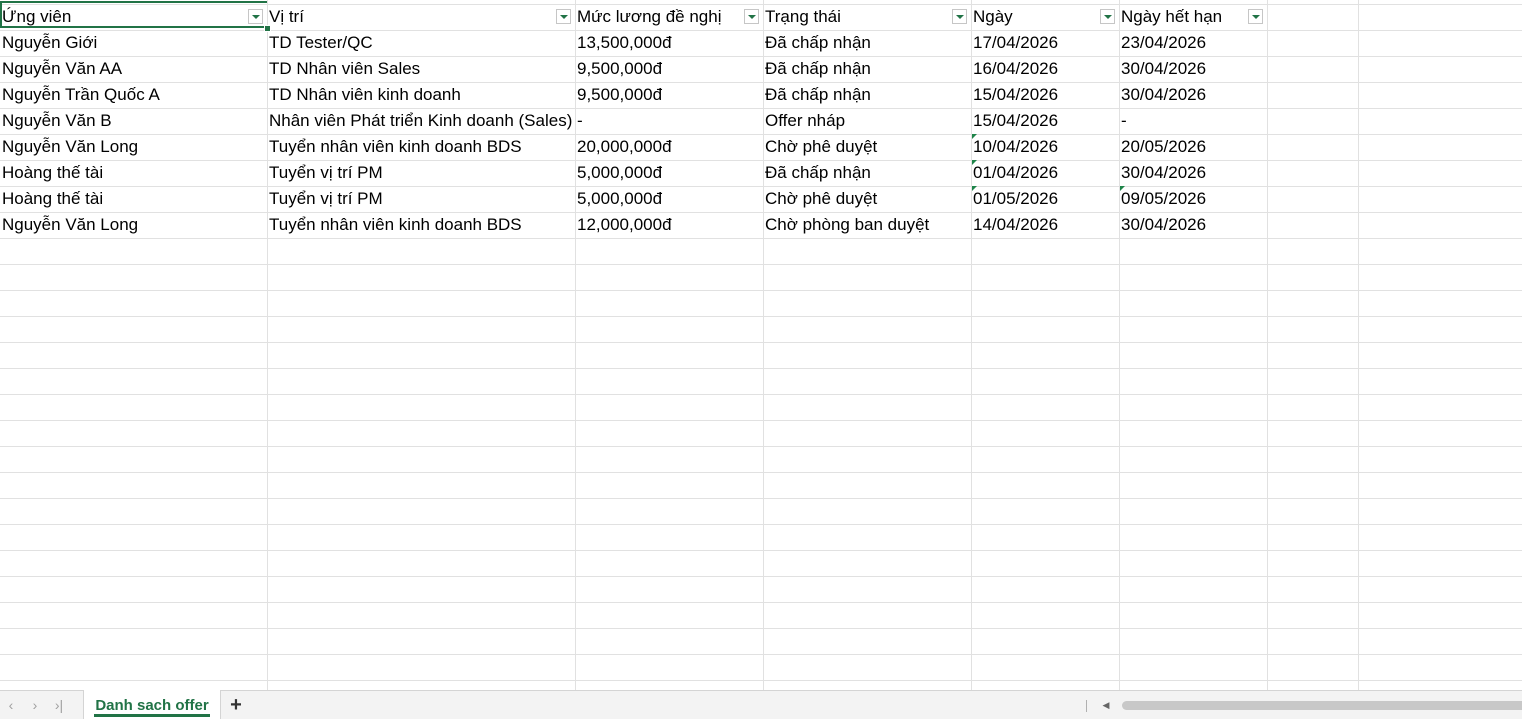 This screenshot has width=1522, height=722. I want to click on horizontal-scrollbar-thumb, so click(1322, 705).